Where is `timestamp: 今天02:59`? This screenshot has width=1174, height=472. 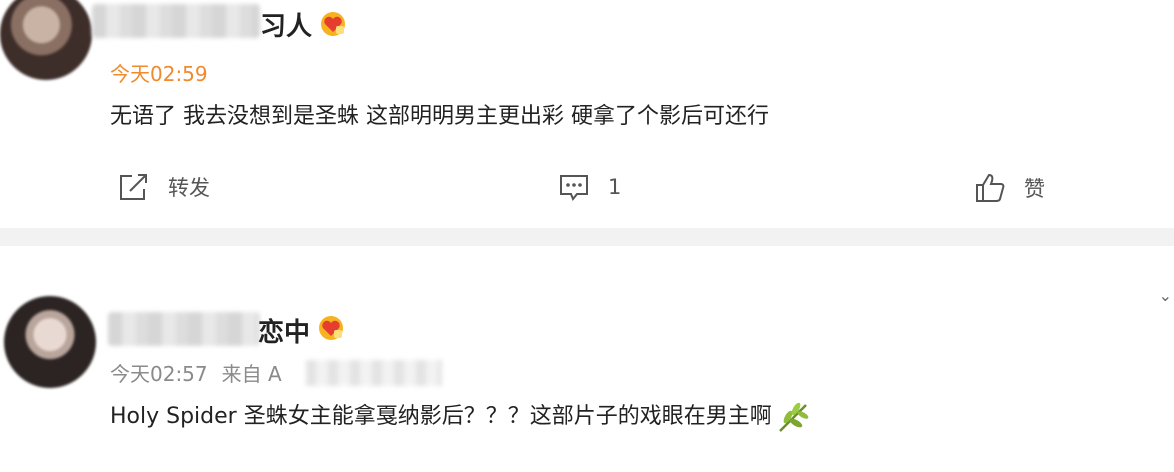 timestamp: 今天02:59 is located at coordinates (159, 74).